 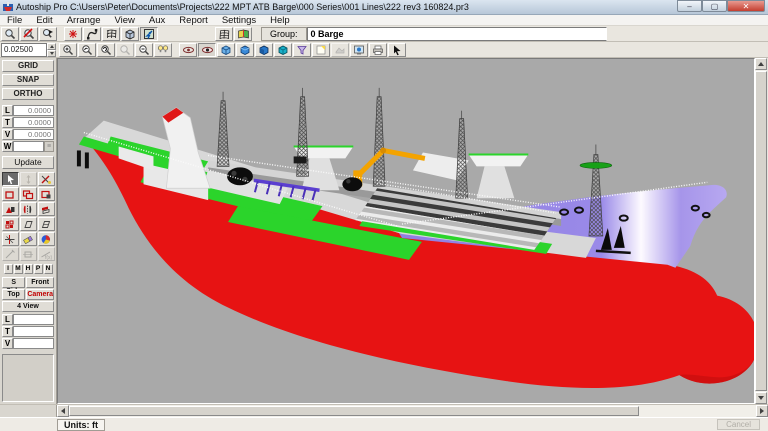 I want to click on render-hidden-icon, so click(x=245, y=49).